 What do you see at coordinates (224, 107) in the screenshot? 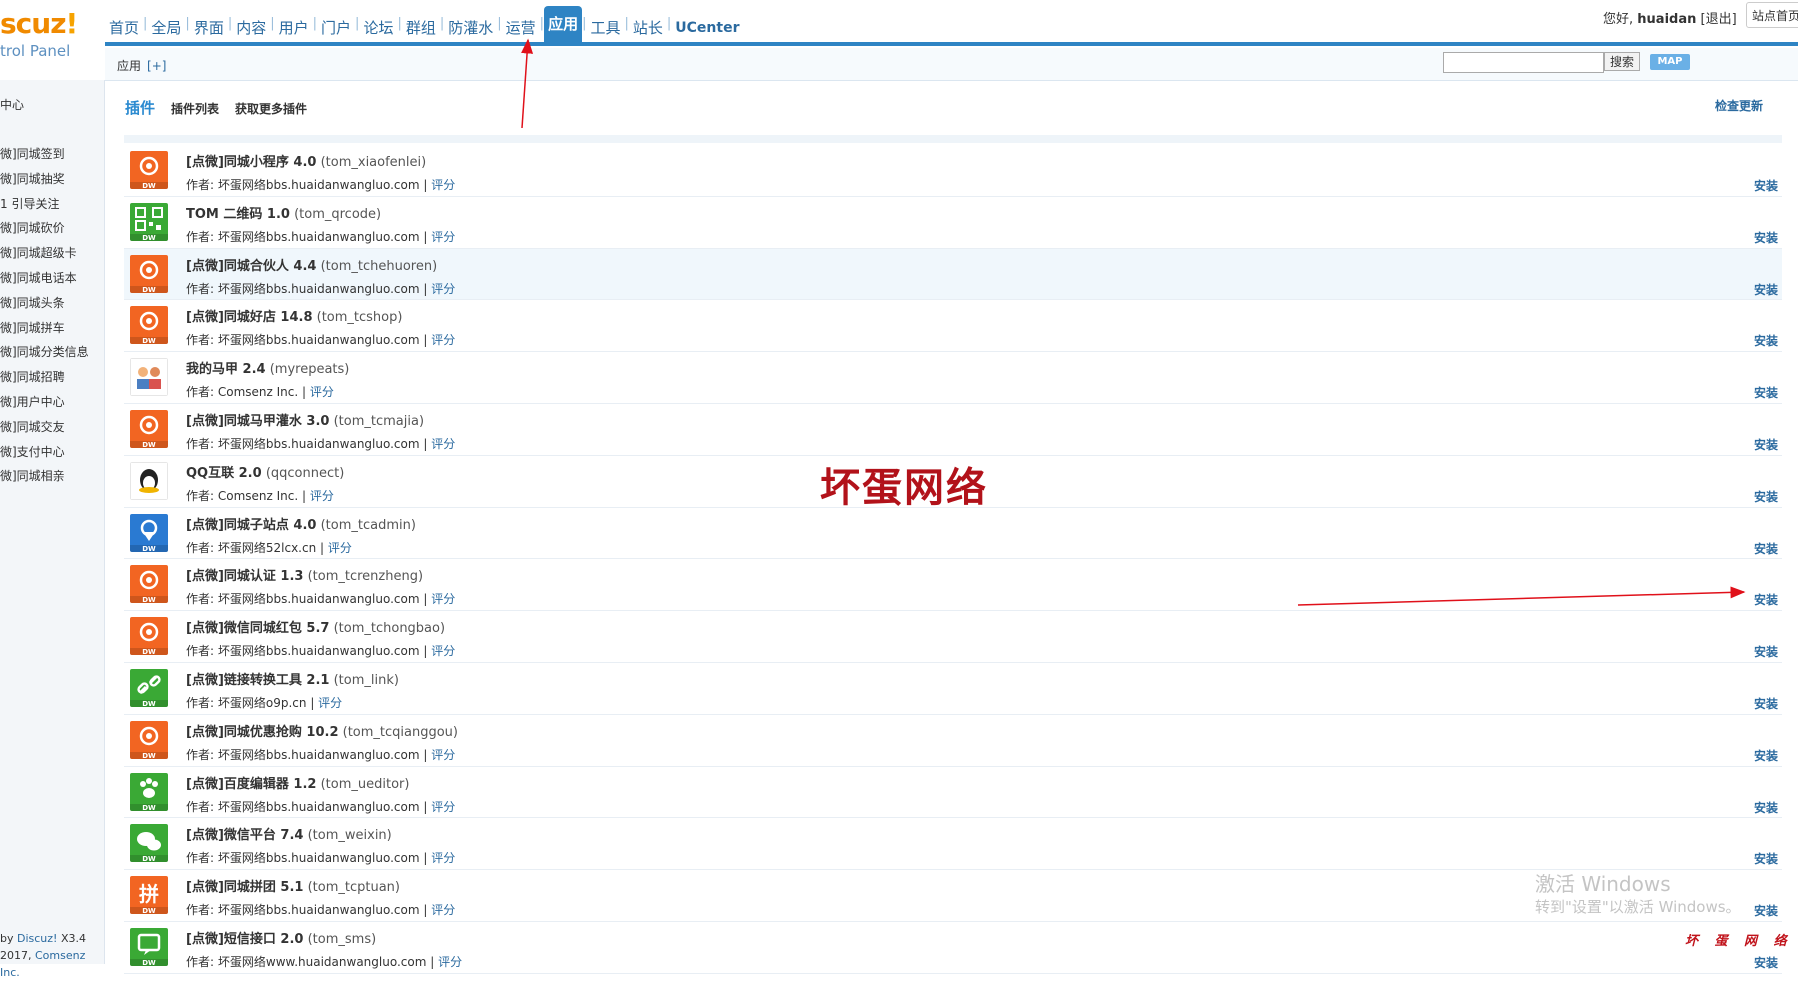
I see `plugin-tabs: 插件 插件列表 获取更多插件` at bounding box center [224, 107].